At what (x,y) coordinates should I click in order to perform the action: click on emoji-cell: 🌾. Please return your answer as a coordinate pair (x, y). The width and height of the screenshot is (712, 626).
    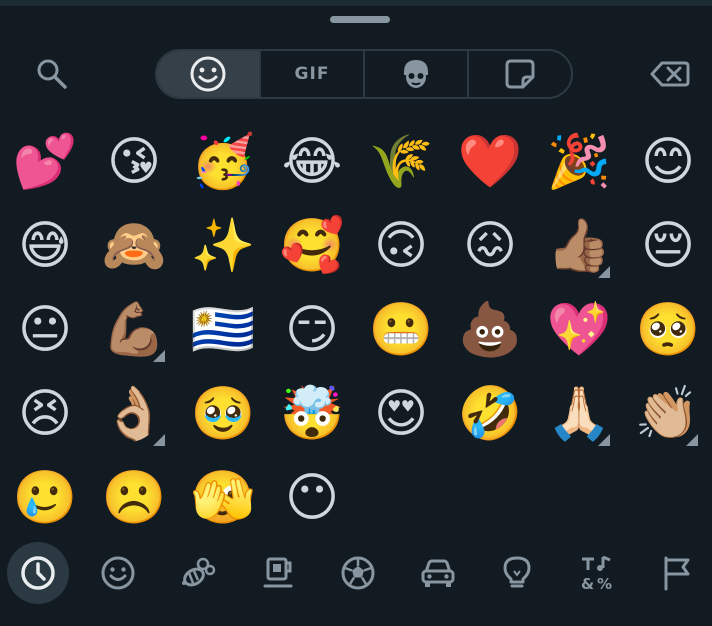
    Looking at the image, I should click on (401, 162).